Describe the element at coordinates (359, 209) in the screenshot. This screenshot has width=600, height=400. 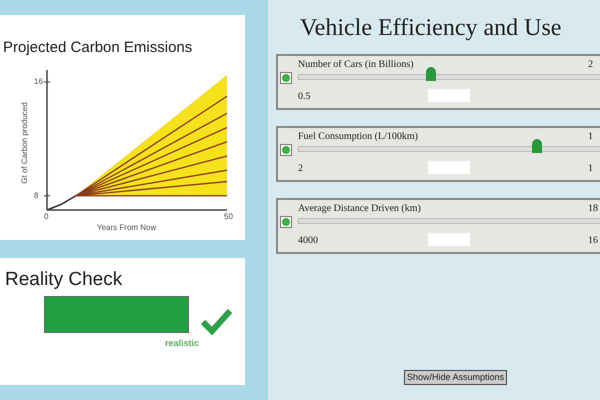
I see `slider-label: Average Distance Driven (km)` at that location.